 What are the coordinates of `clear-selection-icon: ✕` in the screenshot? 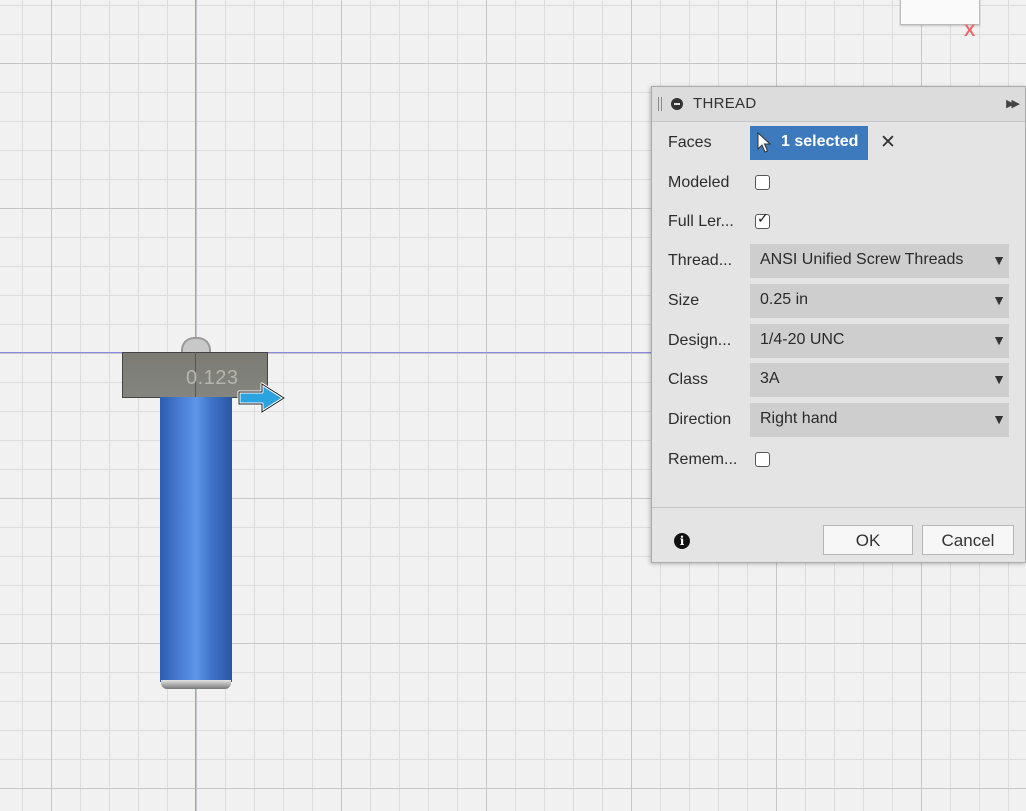 It's located at (888, 142).